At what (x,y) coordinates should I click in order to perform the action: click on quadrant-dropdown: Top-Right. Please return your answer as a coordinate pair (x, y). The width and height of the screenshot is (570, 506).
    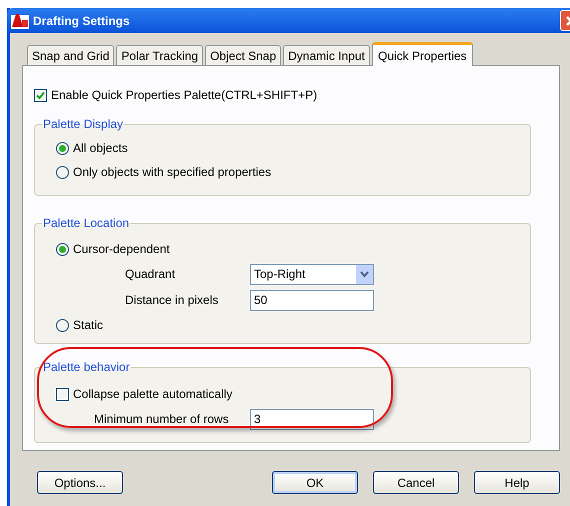
    Looking at the image, I should click on (312, 274).